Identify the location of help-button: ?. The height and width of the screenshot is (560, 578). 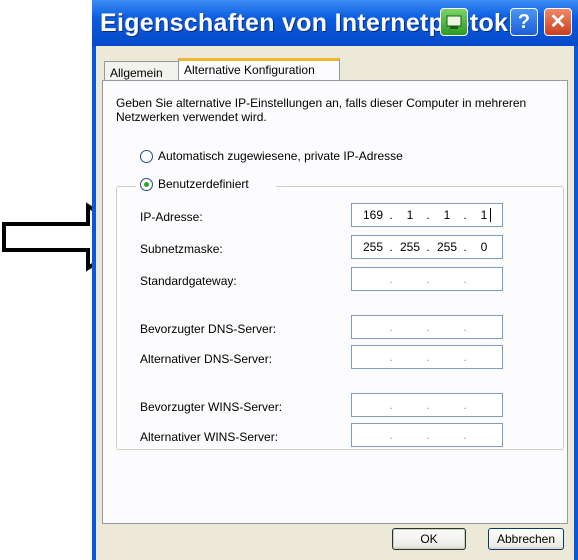
(524, 22).